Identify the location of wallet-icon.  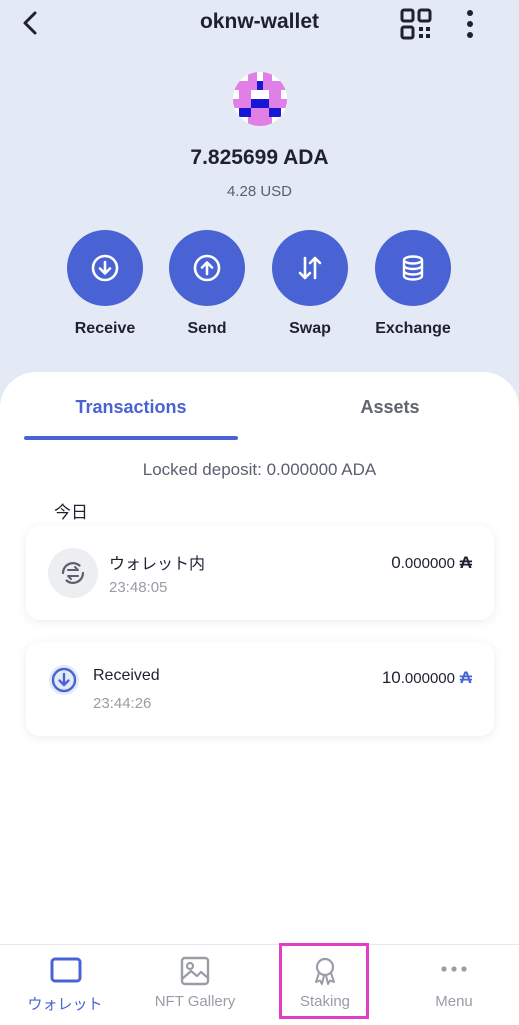
(66, 970).